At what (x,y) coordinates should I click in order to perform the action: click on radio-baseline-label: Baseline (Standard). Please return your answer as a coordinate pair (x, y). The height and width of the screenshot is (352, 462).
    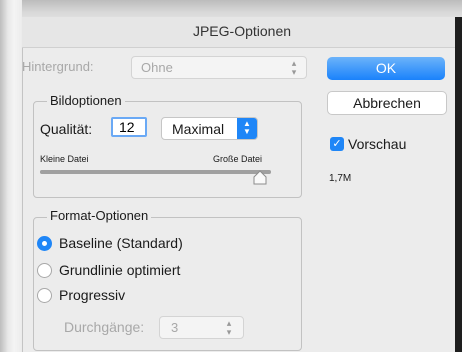
    Looking at the image, I should click on (121, 243).